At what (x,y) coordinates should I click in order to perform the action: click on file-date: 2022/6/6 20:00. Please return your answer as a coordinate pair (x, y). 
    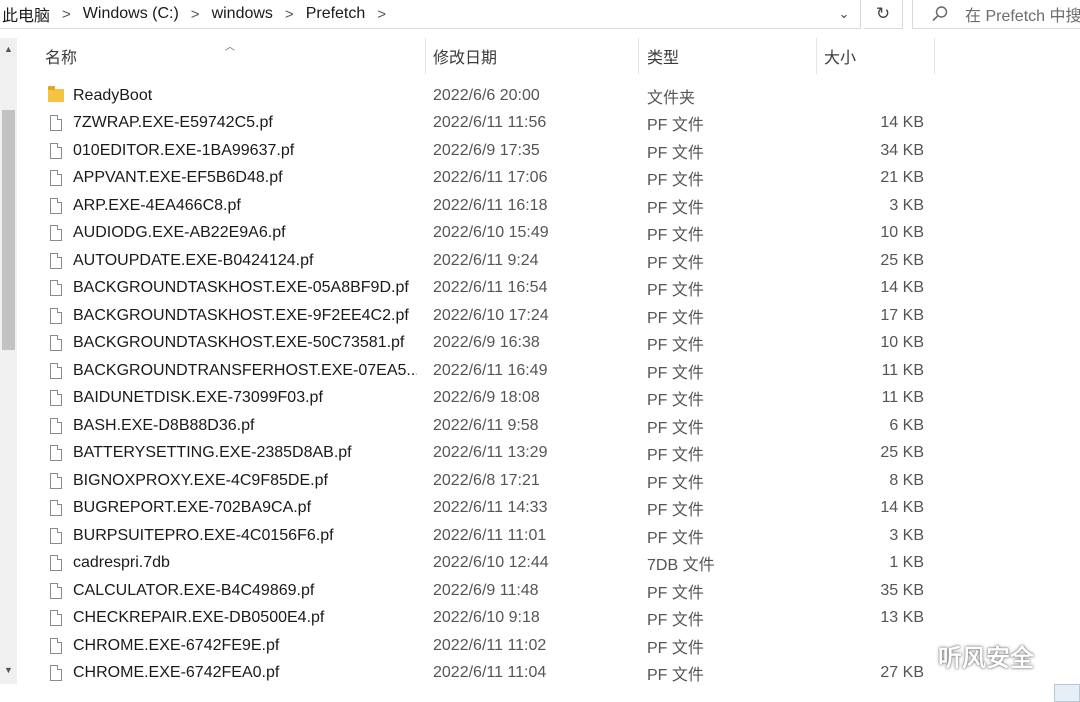
    Looking at the image, I should click on (486, 95).